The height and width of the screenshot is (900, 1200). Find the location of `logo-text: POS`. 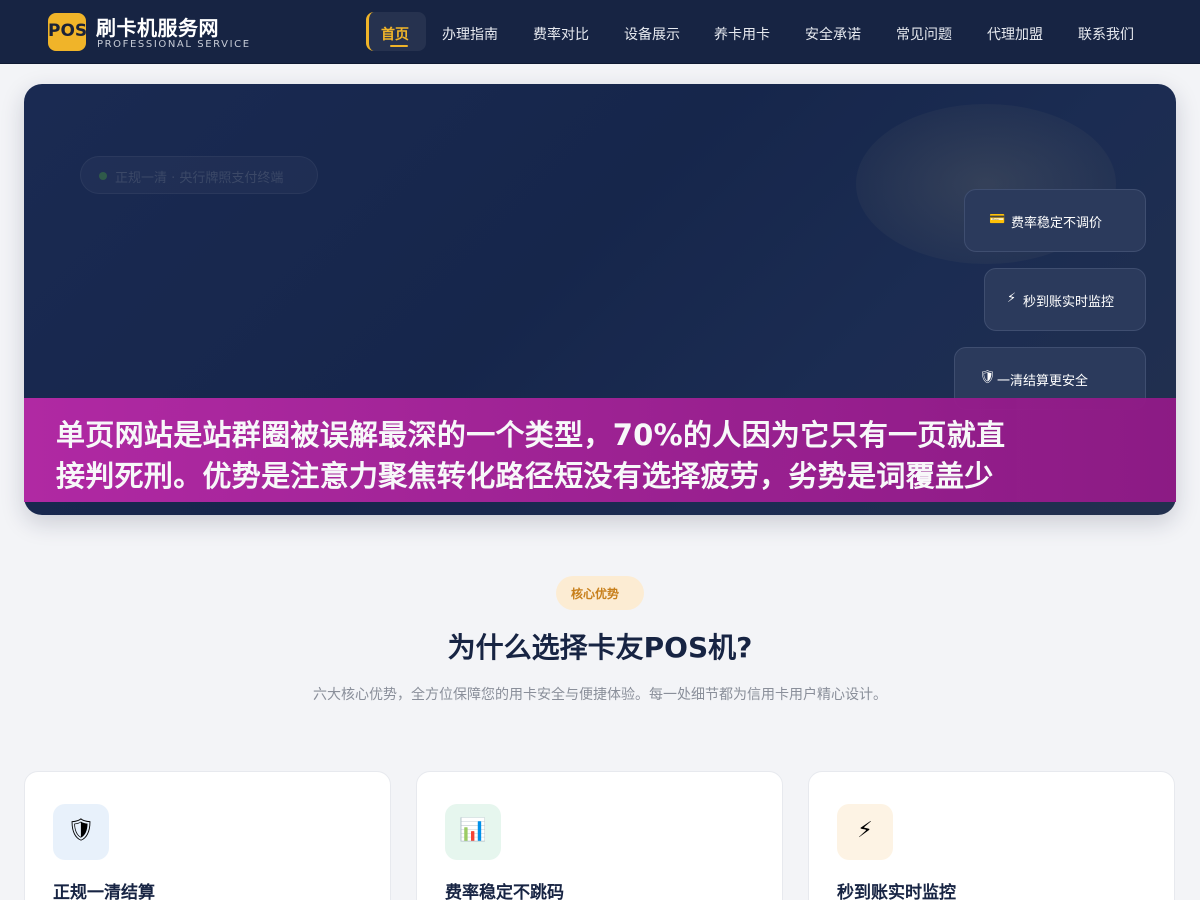

logo-text: POS is located at coordinates (67, 31).